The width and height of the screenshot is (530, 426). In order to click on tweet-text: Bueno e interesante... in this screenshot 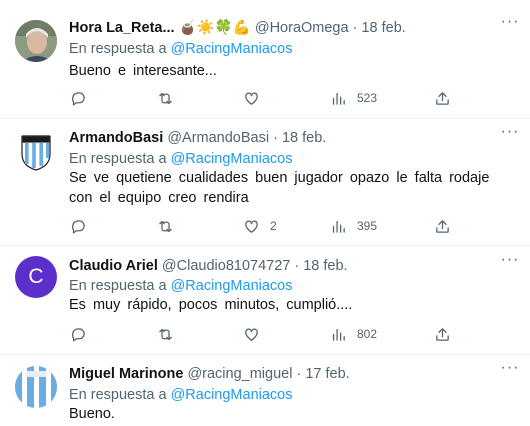, I will do `click(143, 71)`.